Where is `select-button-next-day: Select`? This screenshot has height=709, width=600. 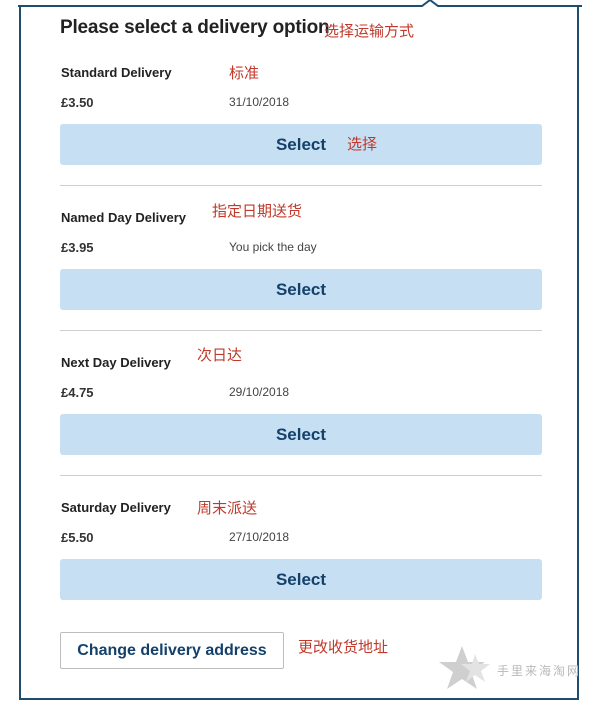
select-button-next-day: Select is located at coordinates (301, 434).